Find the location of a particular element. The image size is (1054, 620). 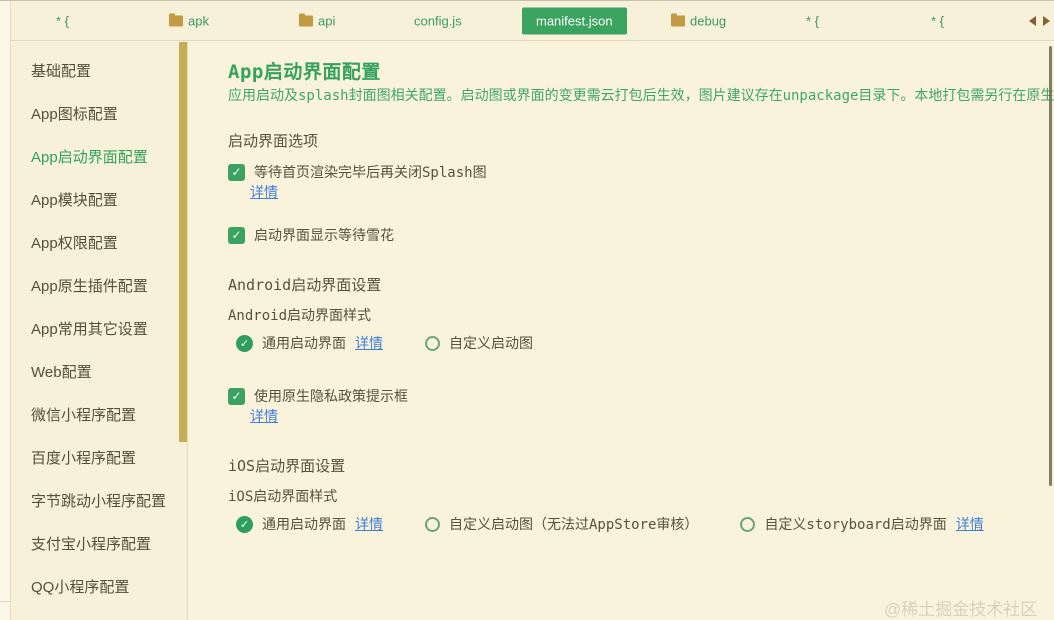

sidebar-item-item: 基础配置 is located at coordinates (99, 70).